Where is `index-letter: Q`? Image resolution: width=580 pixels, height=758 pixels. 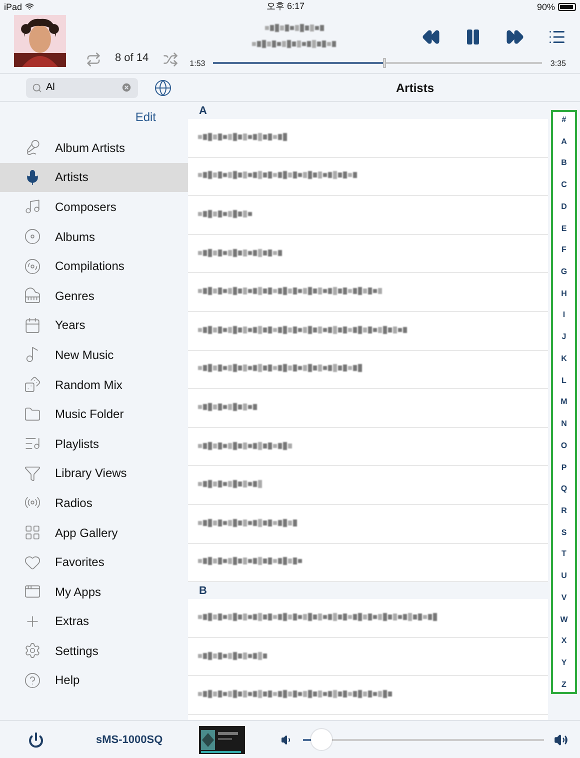
index-letter: Q is located at coordinates (564, 489).